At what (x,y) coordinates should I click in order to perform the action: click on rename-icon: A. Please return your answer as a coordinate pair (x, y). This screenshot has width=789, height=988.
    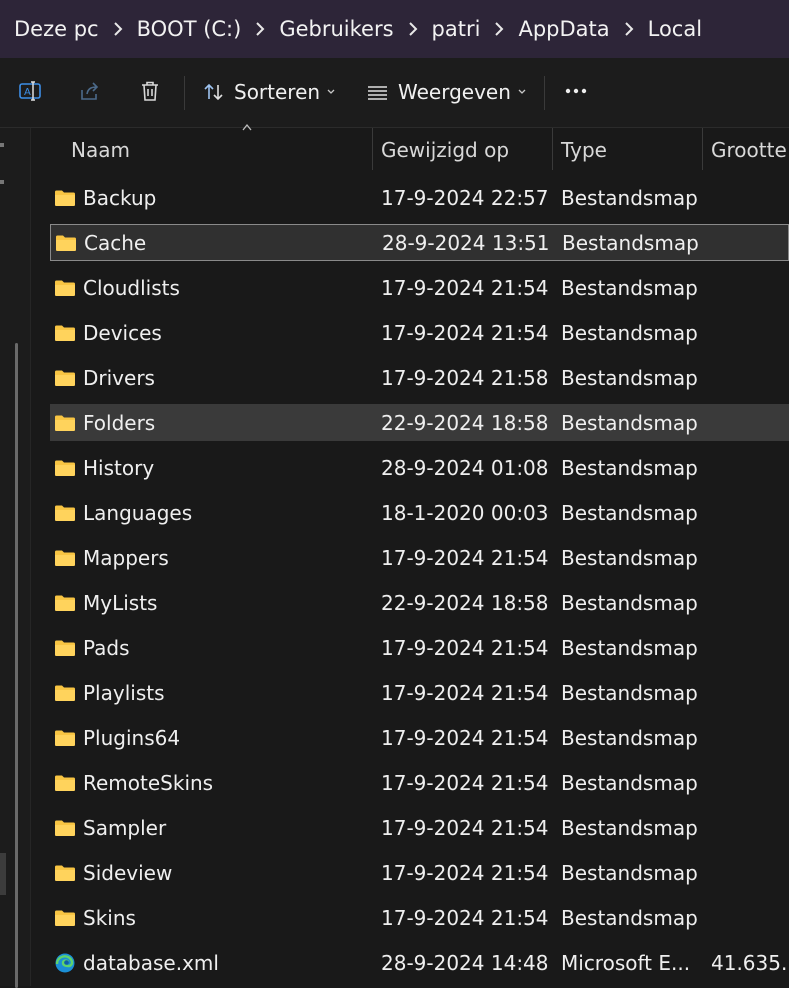
    Looking at the image, I should click on (30, 91).